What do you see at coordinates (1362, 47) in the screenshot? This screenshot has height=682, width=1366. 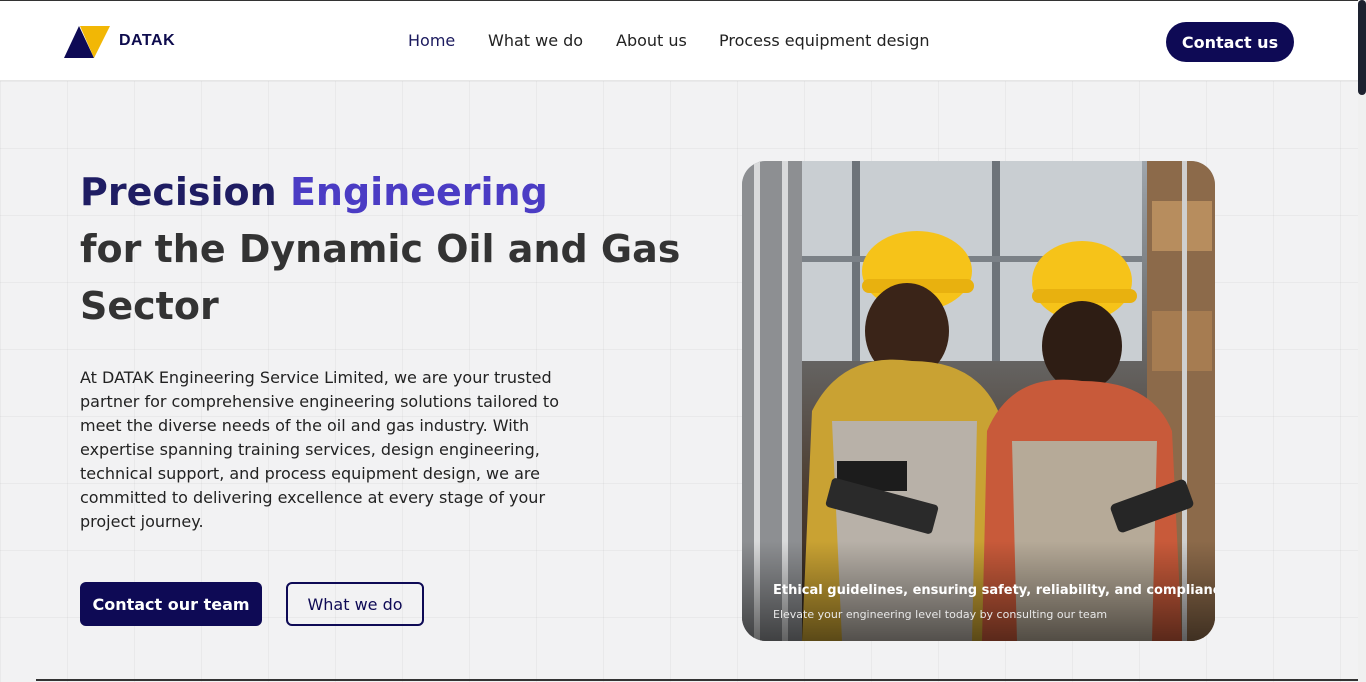 I see `scrollbar-thumb` at bounding box center [1362, 47].